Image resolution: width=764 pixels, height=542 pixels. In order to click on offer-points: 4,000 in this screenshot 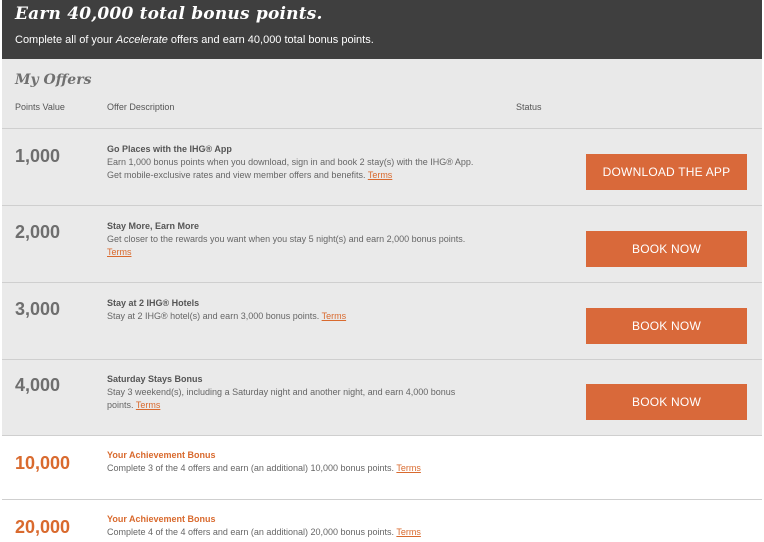, I will do `click(38, 385)`.